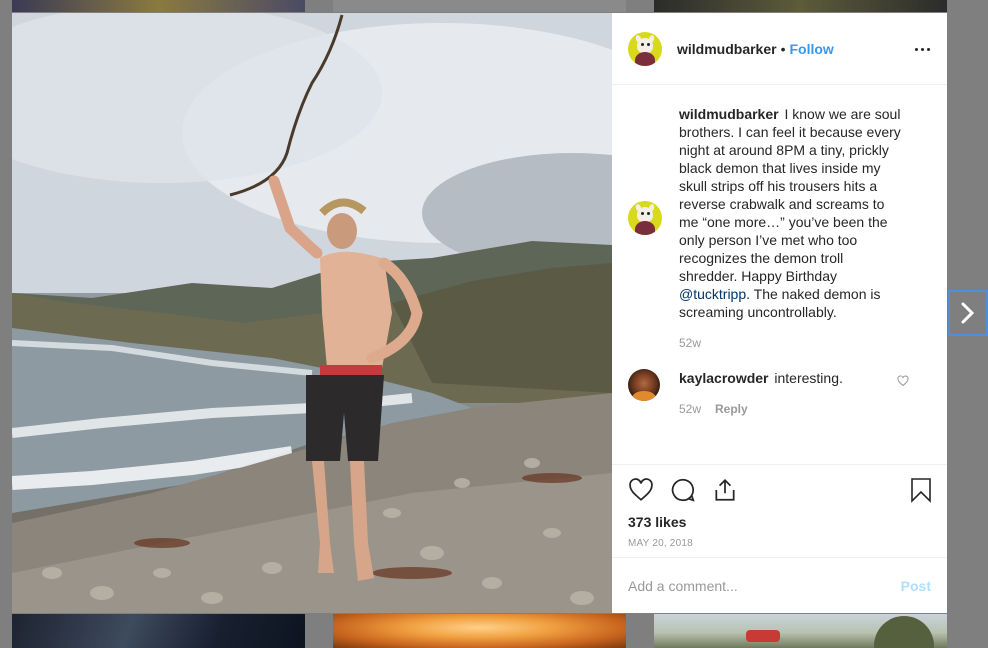 The height and width of the screenshot is (648, 988). Describe the element at coordinates (812, 49) in the screenshot. I see `follow-button: Follow` at that location.